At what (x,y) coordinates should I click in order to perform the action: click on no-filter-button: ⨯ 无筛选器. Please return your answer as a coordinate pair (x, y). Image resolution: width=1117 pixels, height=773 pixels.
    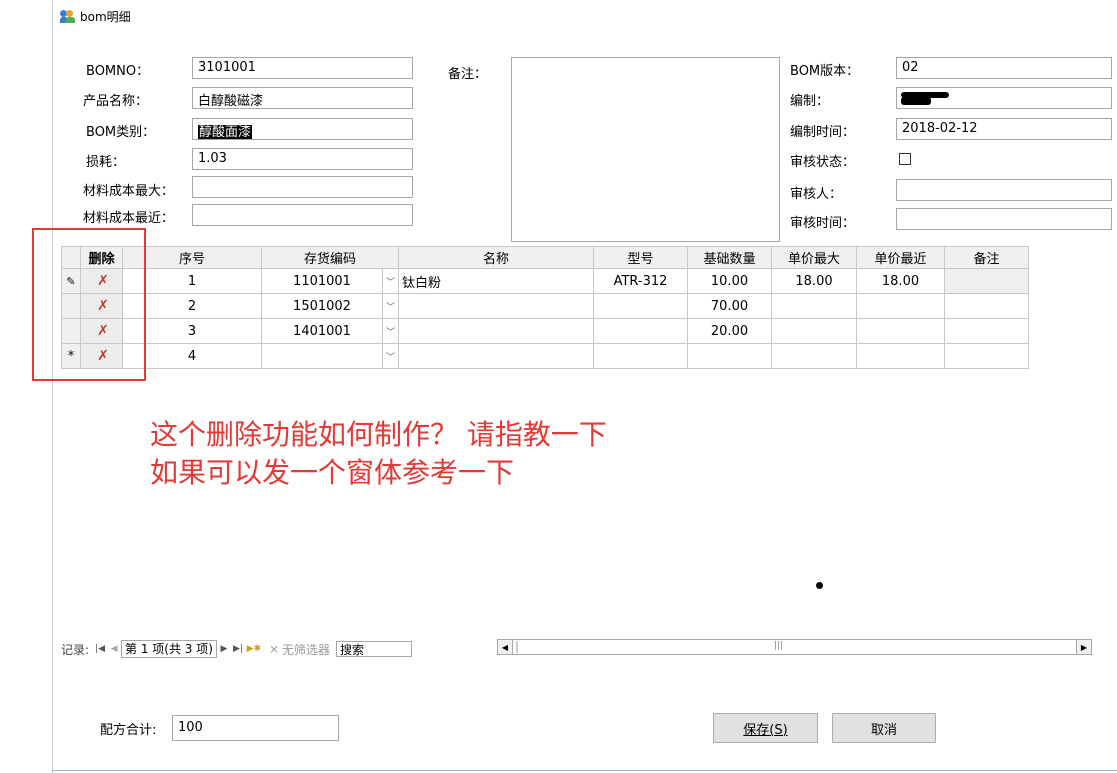
    Looking at the image, I should click on (299, 649).